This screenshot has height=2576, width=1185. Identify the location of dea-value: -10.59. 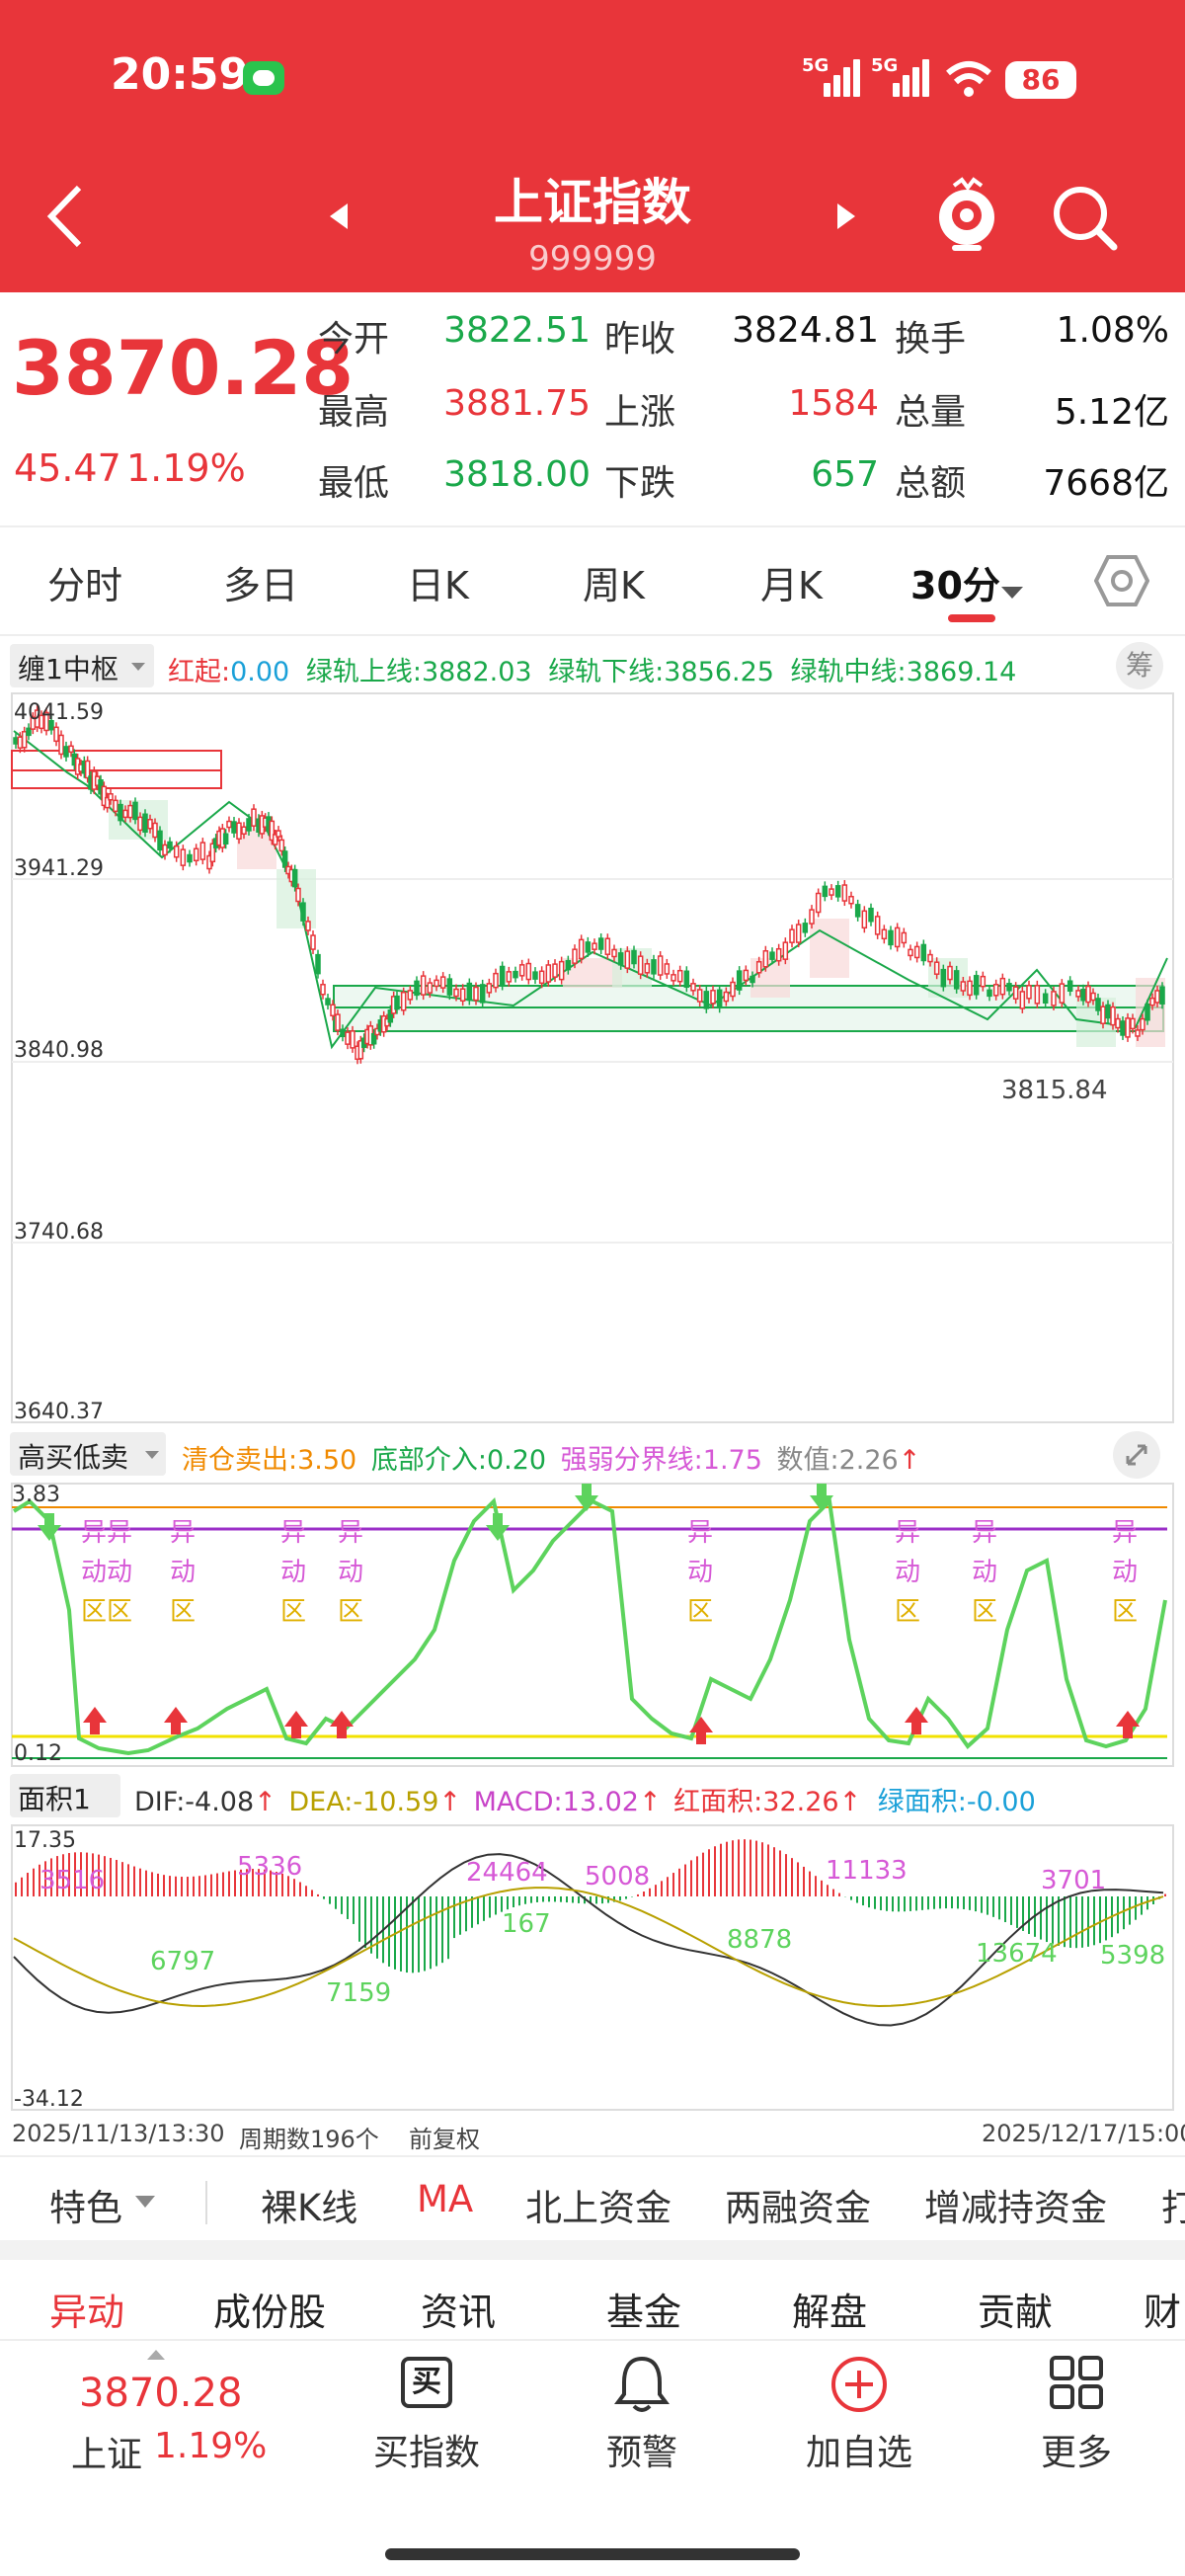
(396, 1802).